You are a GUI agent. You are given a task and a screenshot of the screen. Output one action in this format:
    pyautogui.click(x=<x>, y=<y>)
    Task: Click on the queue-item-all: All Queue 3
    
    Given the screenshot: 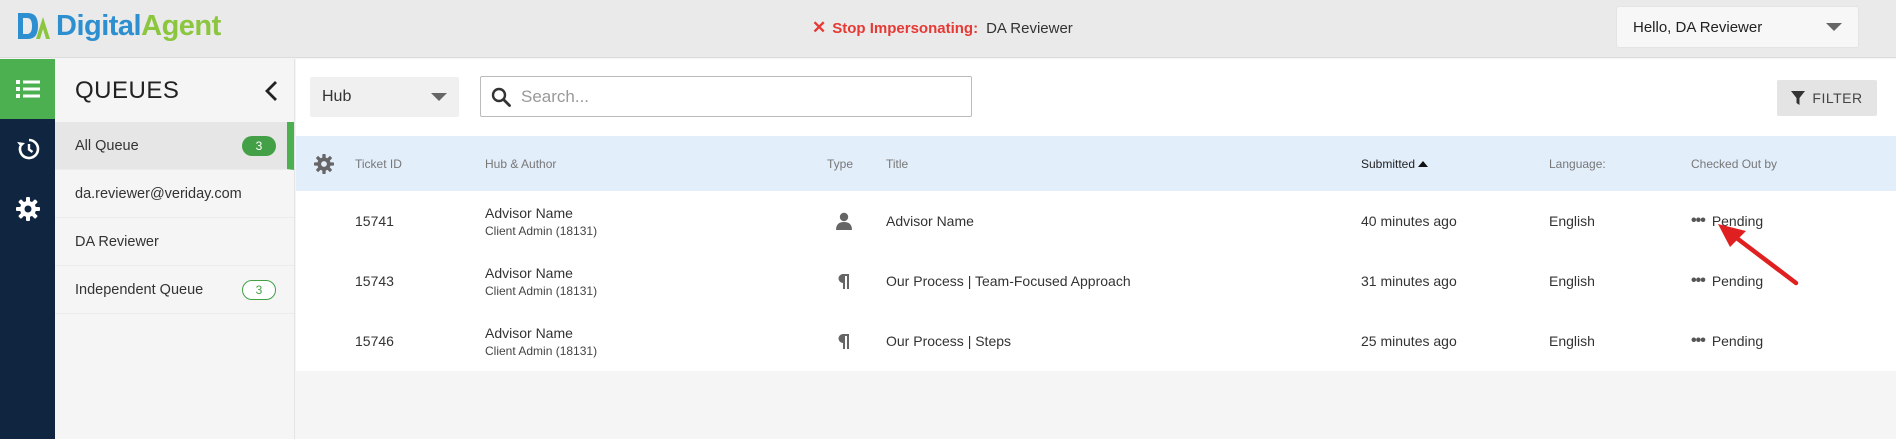 What is the action you would take?
    pyautogui.click(x=174, y=146)
    